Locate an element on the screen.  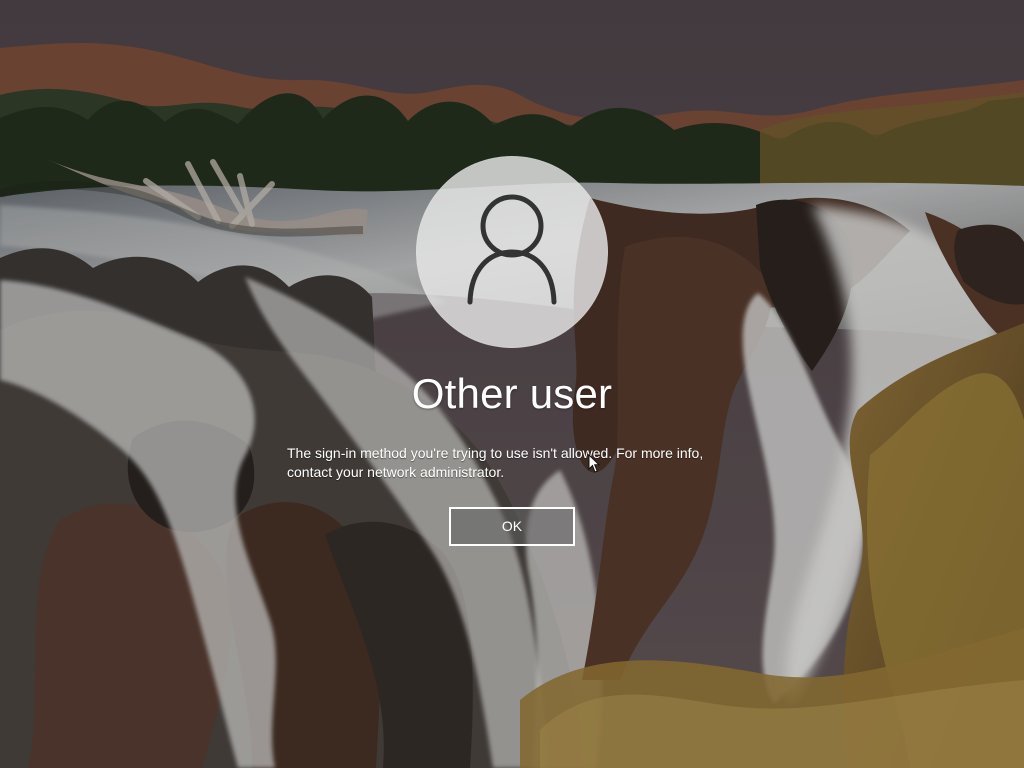
user-avatar is located at coordinates (512, 252).